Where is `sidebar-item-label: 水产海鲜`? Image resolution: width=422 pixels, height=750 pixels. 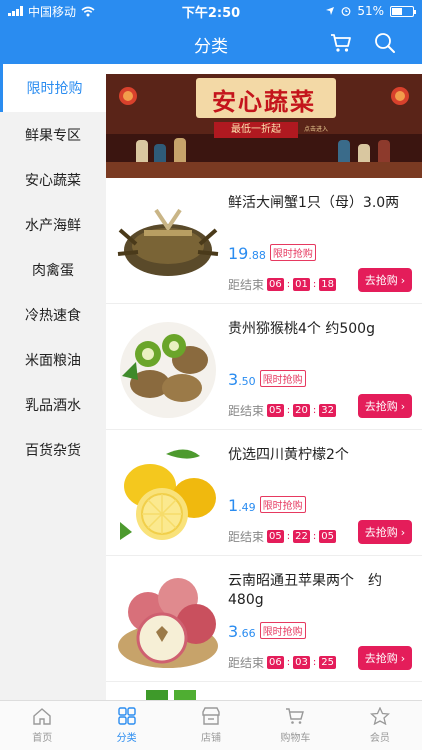 sidebar-item-label: 水产海鲜 is located at coordinates (53, 225).